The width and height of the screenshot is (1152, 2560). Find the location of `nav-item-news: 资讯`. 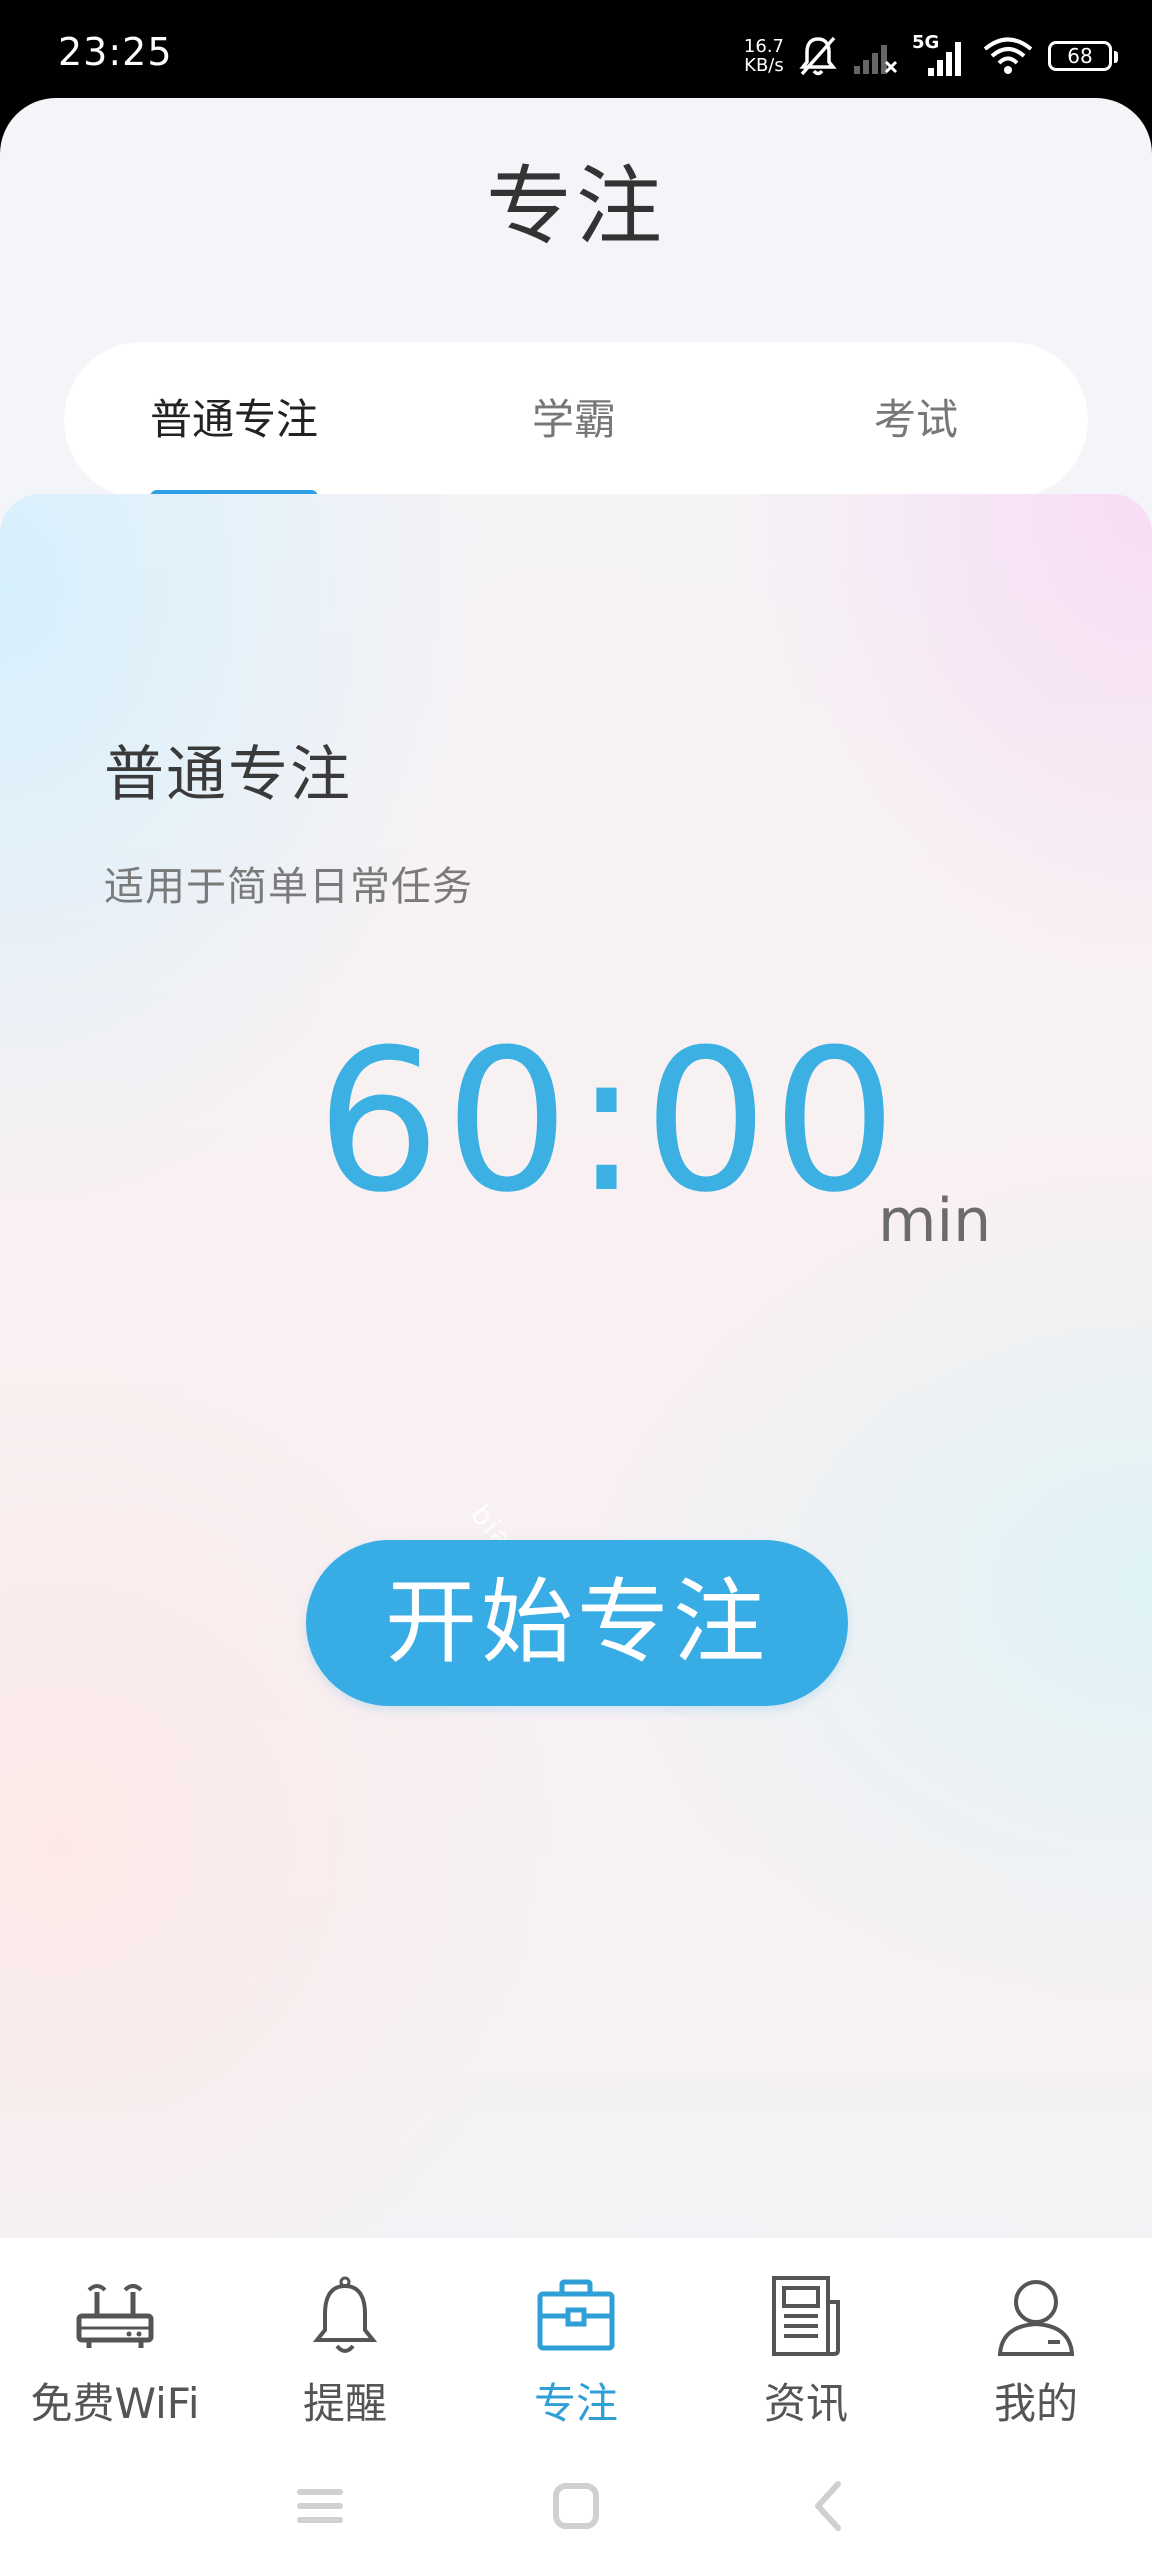

nav-item-news: 资讯 is located at coordinates (806, 2353).